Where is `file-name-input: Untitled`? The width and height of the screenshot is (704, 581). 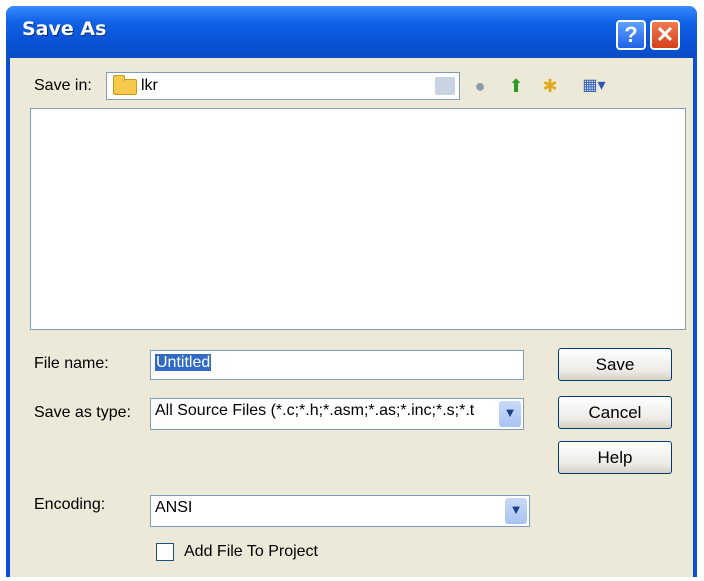 file-name-input: Untitled is located at coordinates (337, 365).